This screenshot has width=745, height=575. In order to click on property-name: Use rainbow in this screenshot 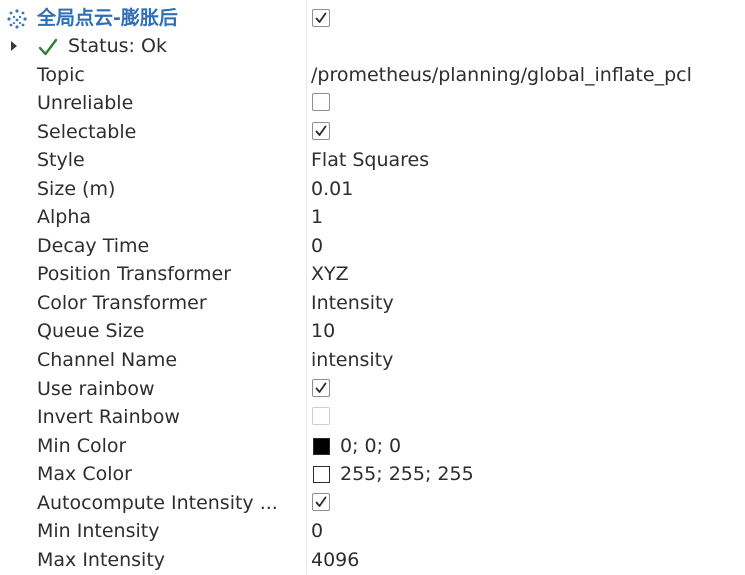, I will do `click(96, 388)`.